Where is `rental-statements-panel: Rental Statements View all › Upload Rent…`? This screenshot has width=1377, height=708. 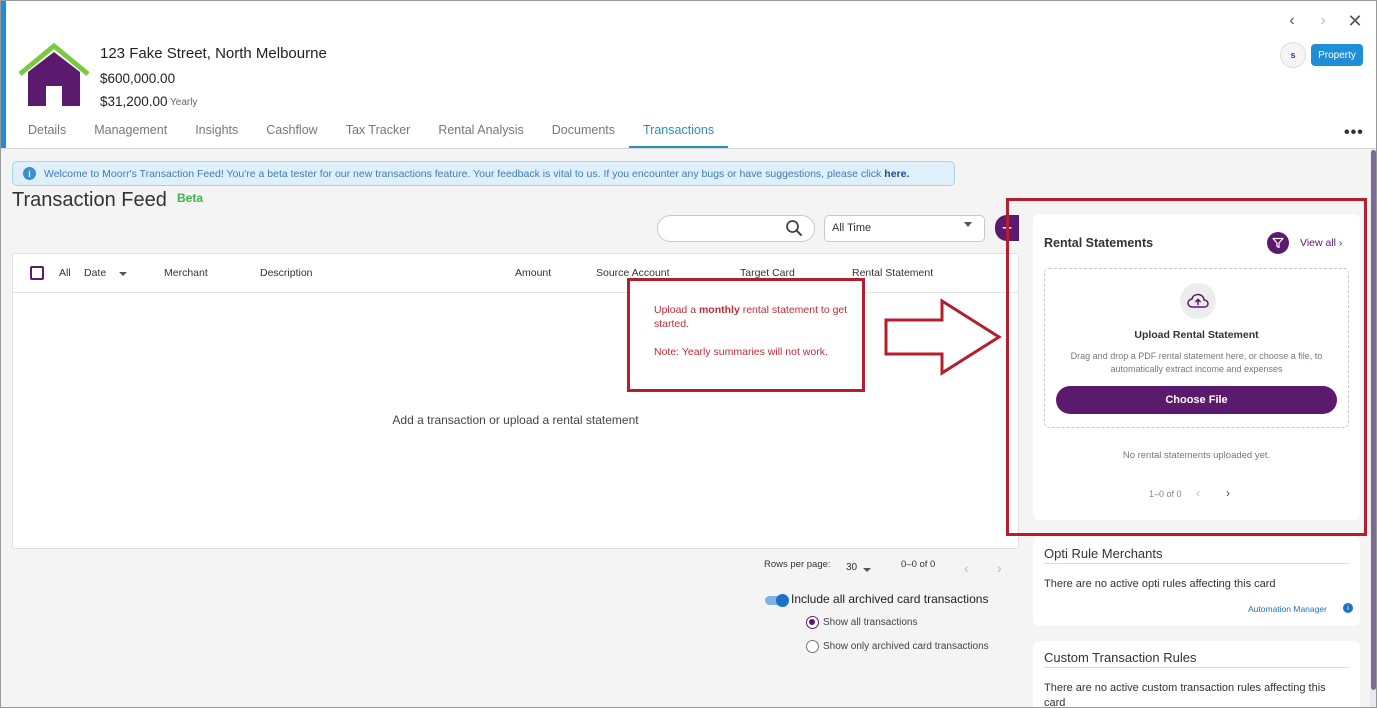 rental-statements-panel: Rental Statements View all › Upload Rent… is located at coordinates (1196, 367).